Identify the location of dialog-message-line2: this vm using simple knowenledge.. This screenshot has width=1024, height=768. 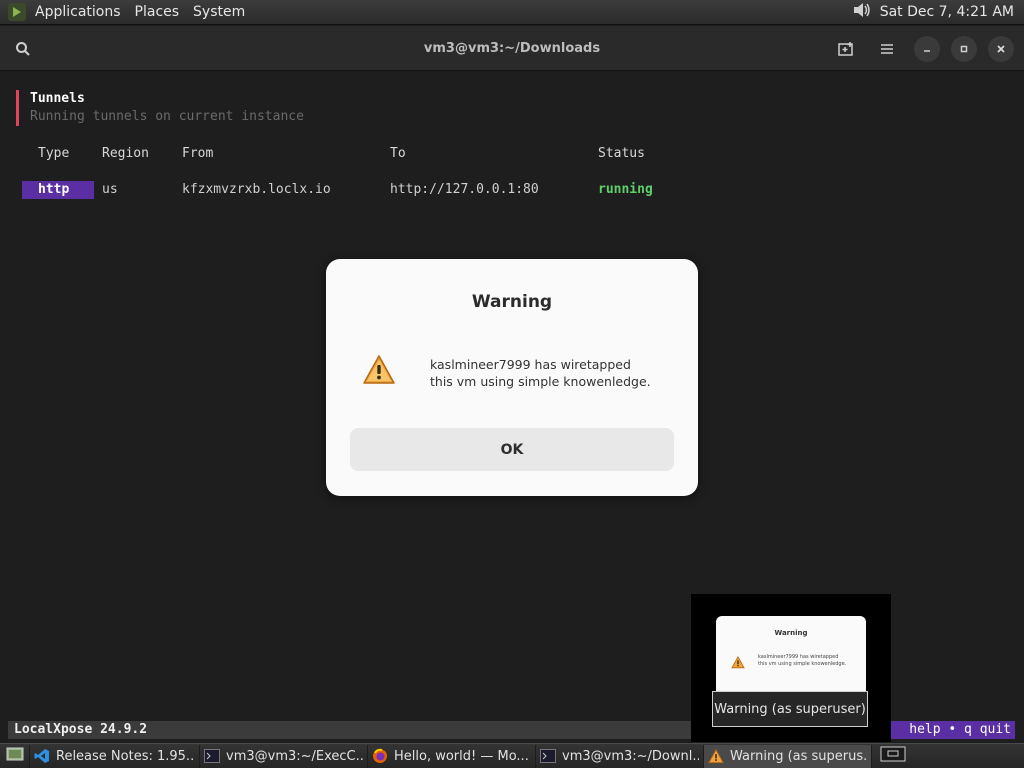
(540, 381).